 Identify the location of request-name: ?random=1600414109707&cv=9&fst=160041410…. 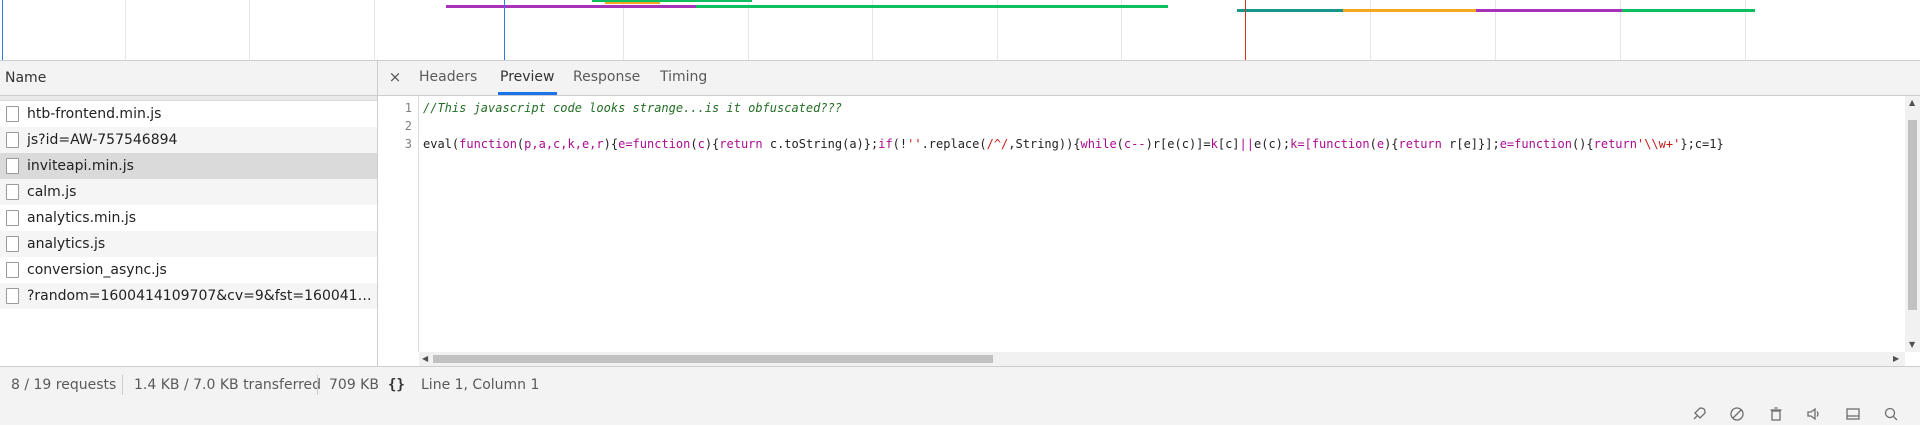
(202, 296).